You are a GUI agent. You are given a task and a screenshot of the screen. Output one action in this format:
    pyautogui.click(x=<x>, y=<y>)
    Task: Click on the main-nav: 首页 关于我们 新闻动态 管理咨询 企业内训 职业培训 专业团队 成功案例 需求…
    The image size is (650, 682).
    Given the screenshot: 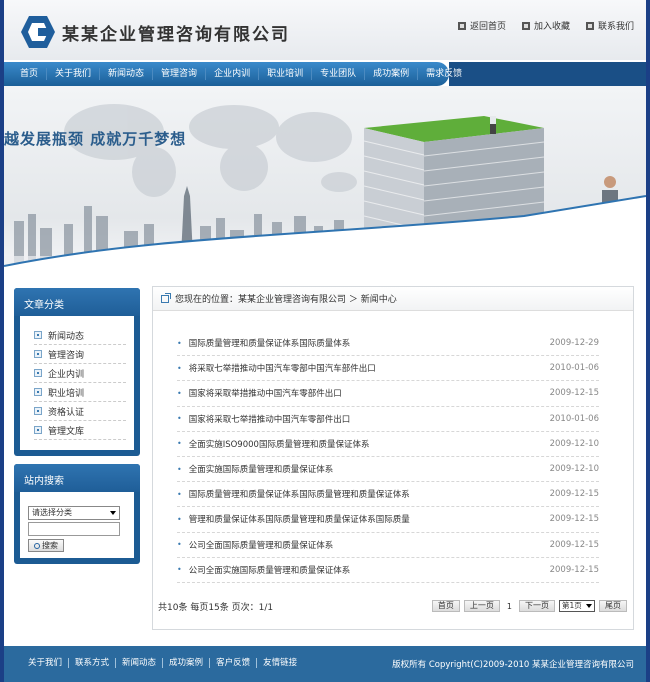 What is the action you would take?
    pyautogui.click(x=241, y=74)
    